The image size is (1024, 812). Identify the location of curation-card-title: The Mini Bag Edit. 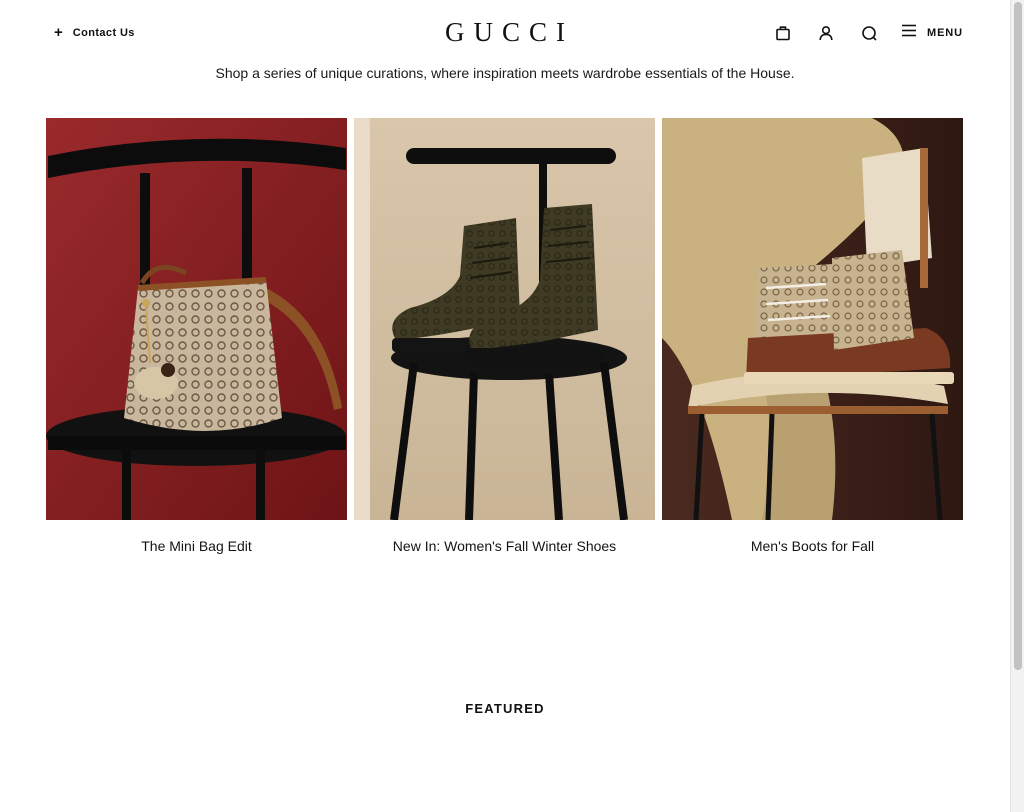
(196, 546).